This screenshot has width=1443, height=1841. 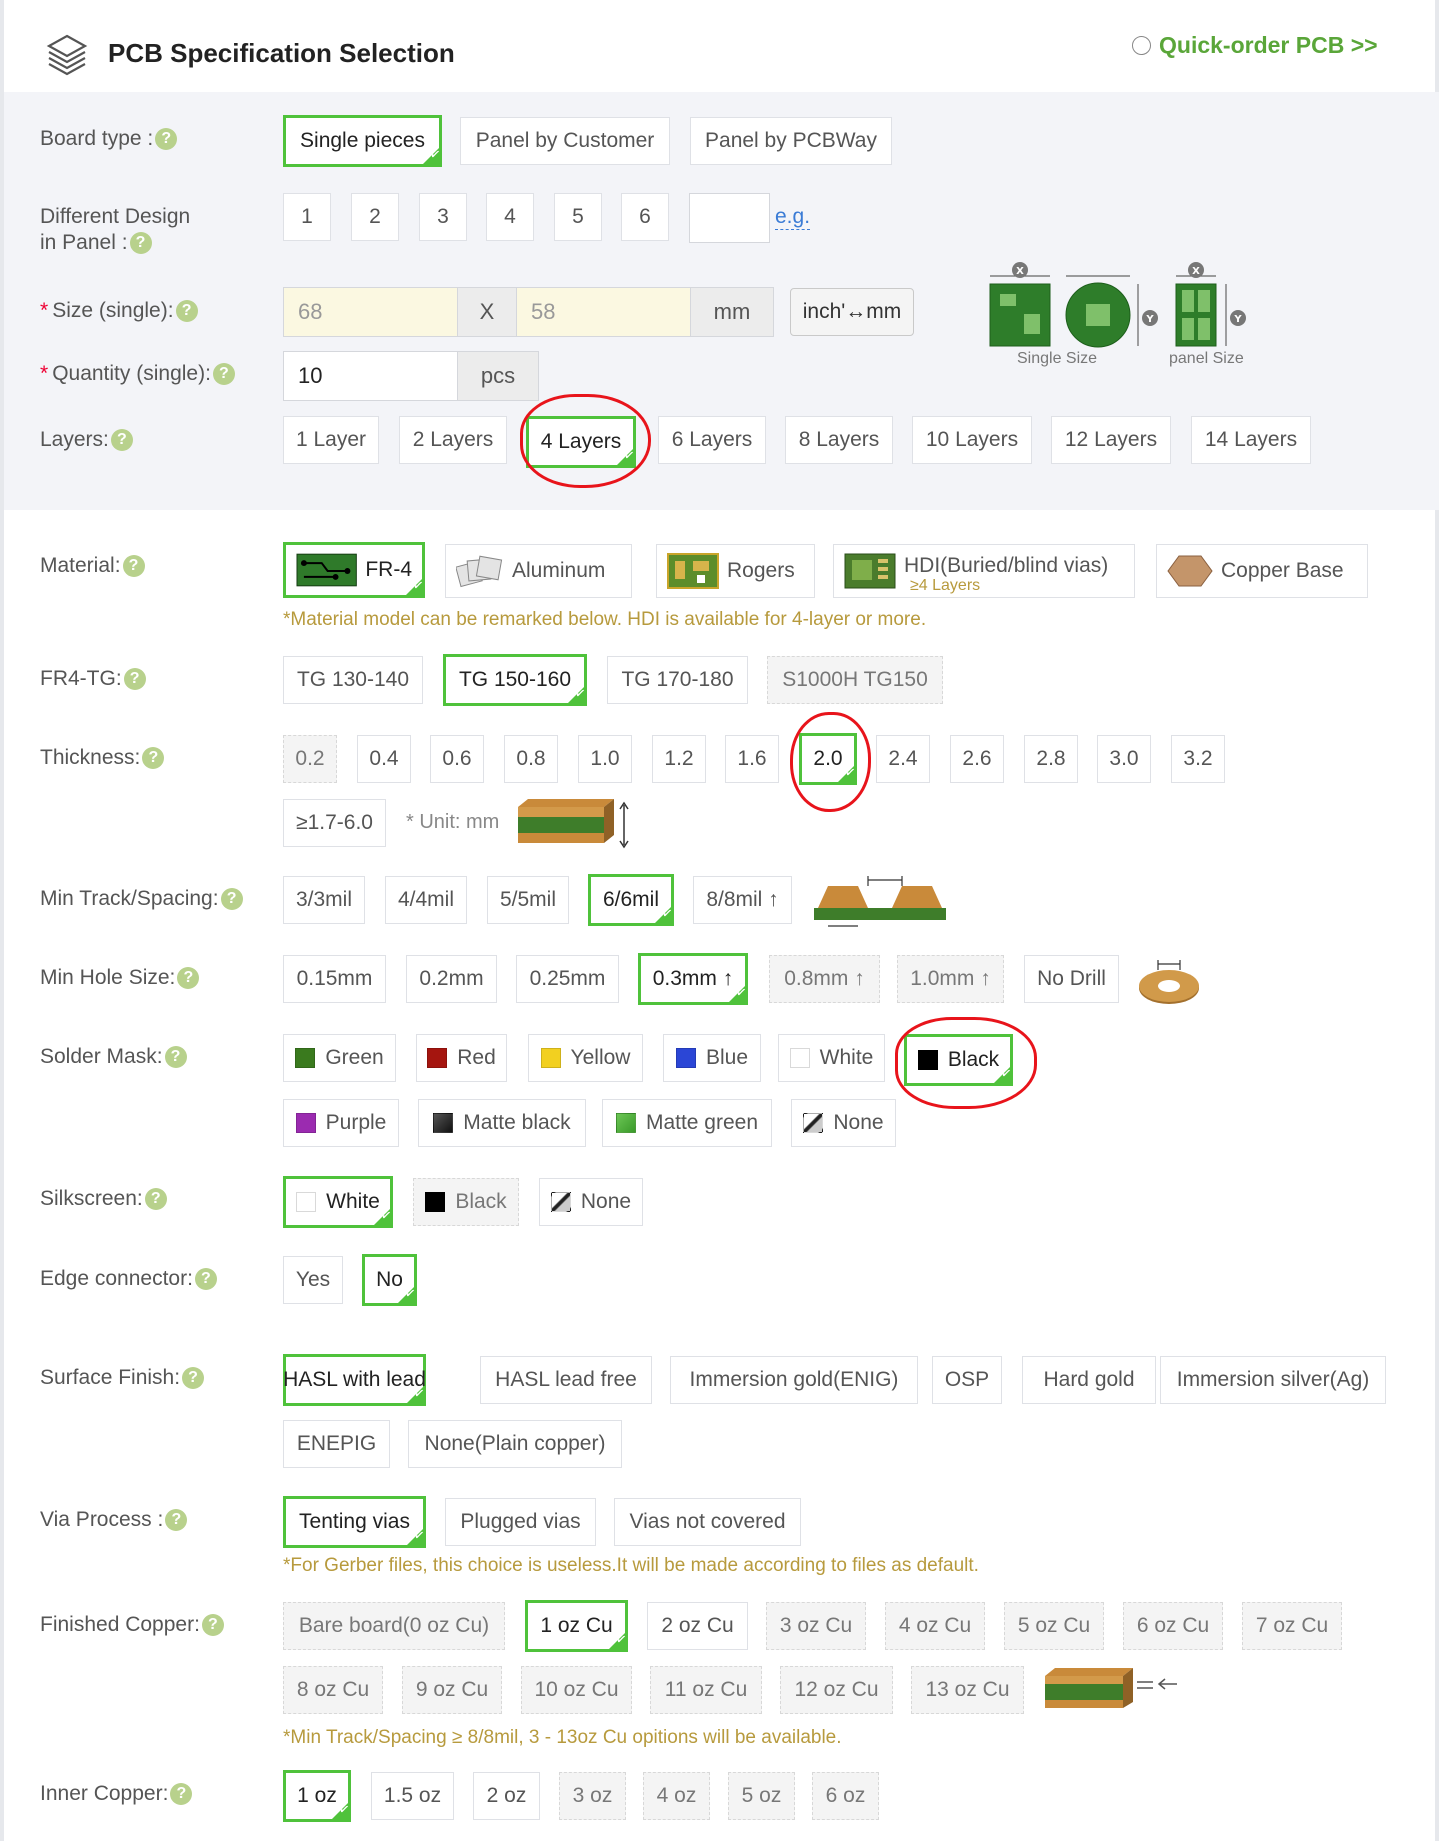 I want to click on option-design-6: 6, so click(x=645, y=217).